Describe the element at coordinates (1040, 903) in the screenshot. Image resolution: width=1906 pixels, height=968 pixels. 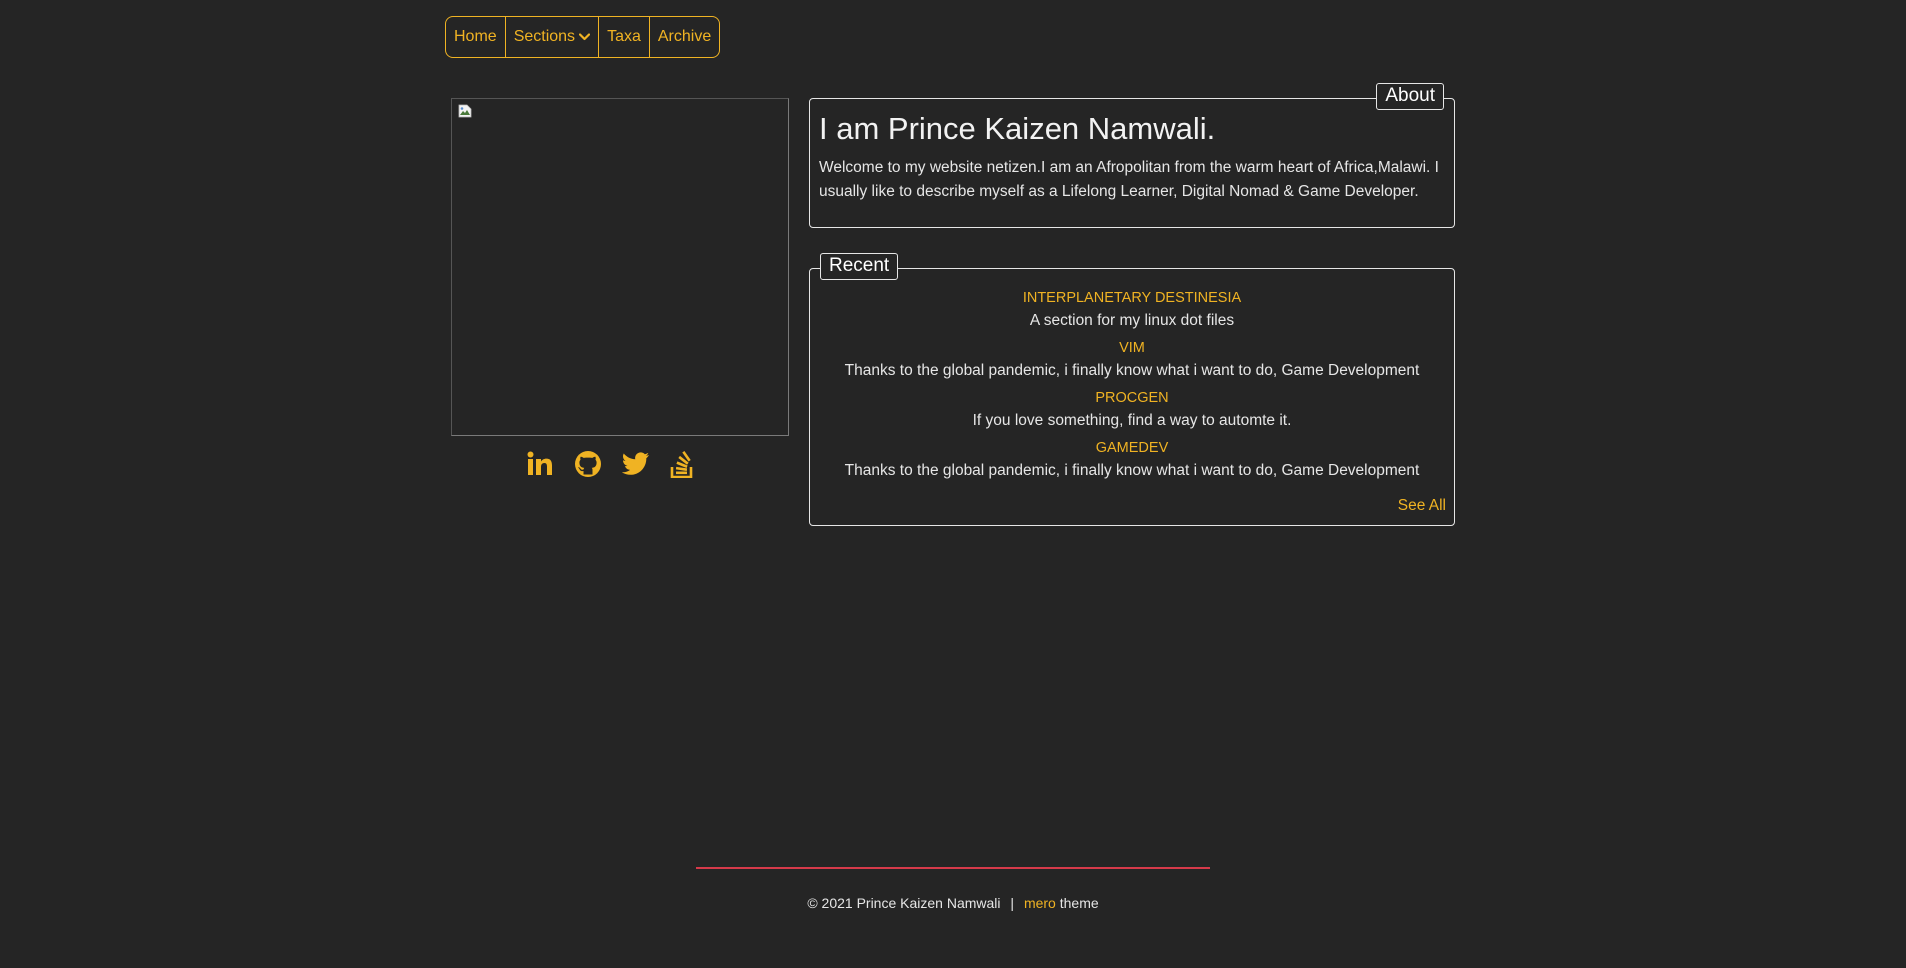
I see `theme-link: mero` at that location.